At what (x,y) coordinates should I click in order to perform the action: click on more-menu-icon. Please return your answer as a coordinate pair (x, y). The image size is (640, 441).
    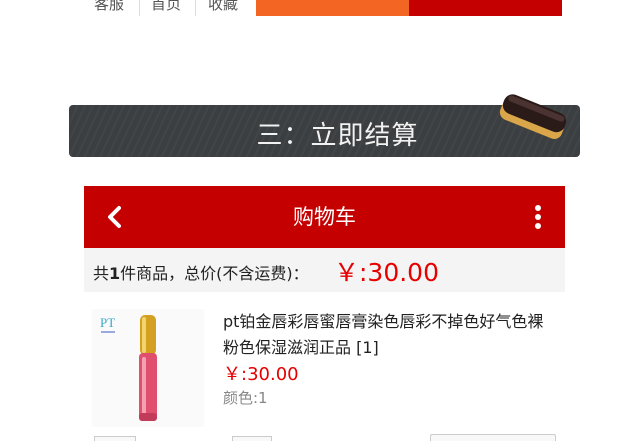
    Looking at the image, I should click on (538, 217).